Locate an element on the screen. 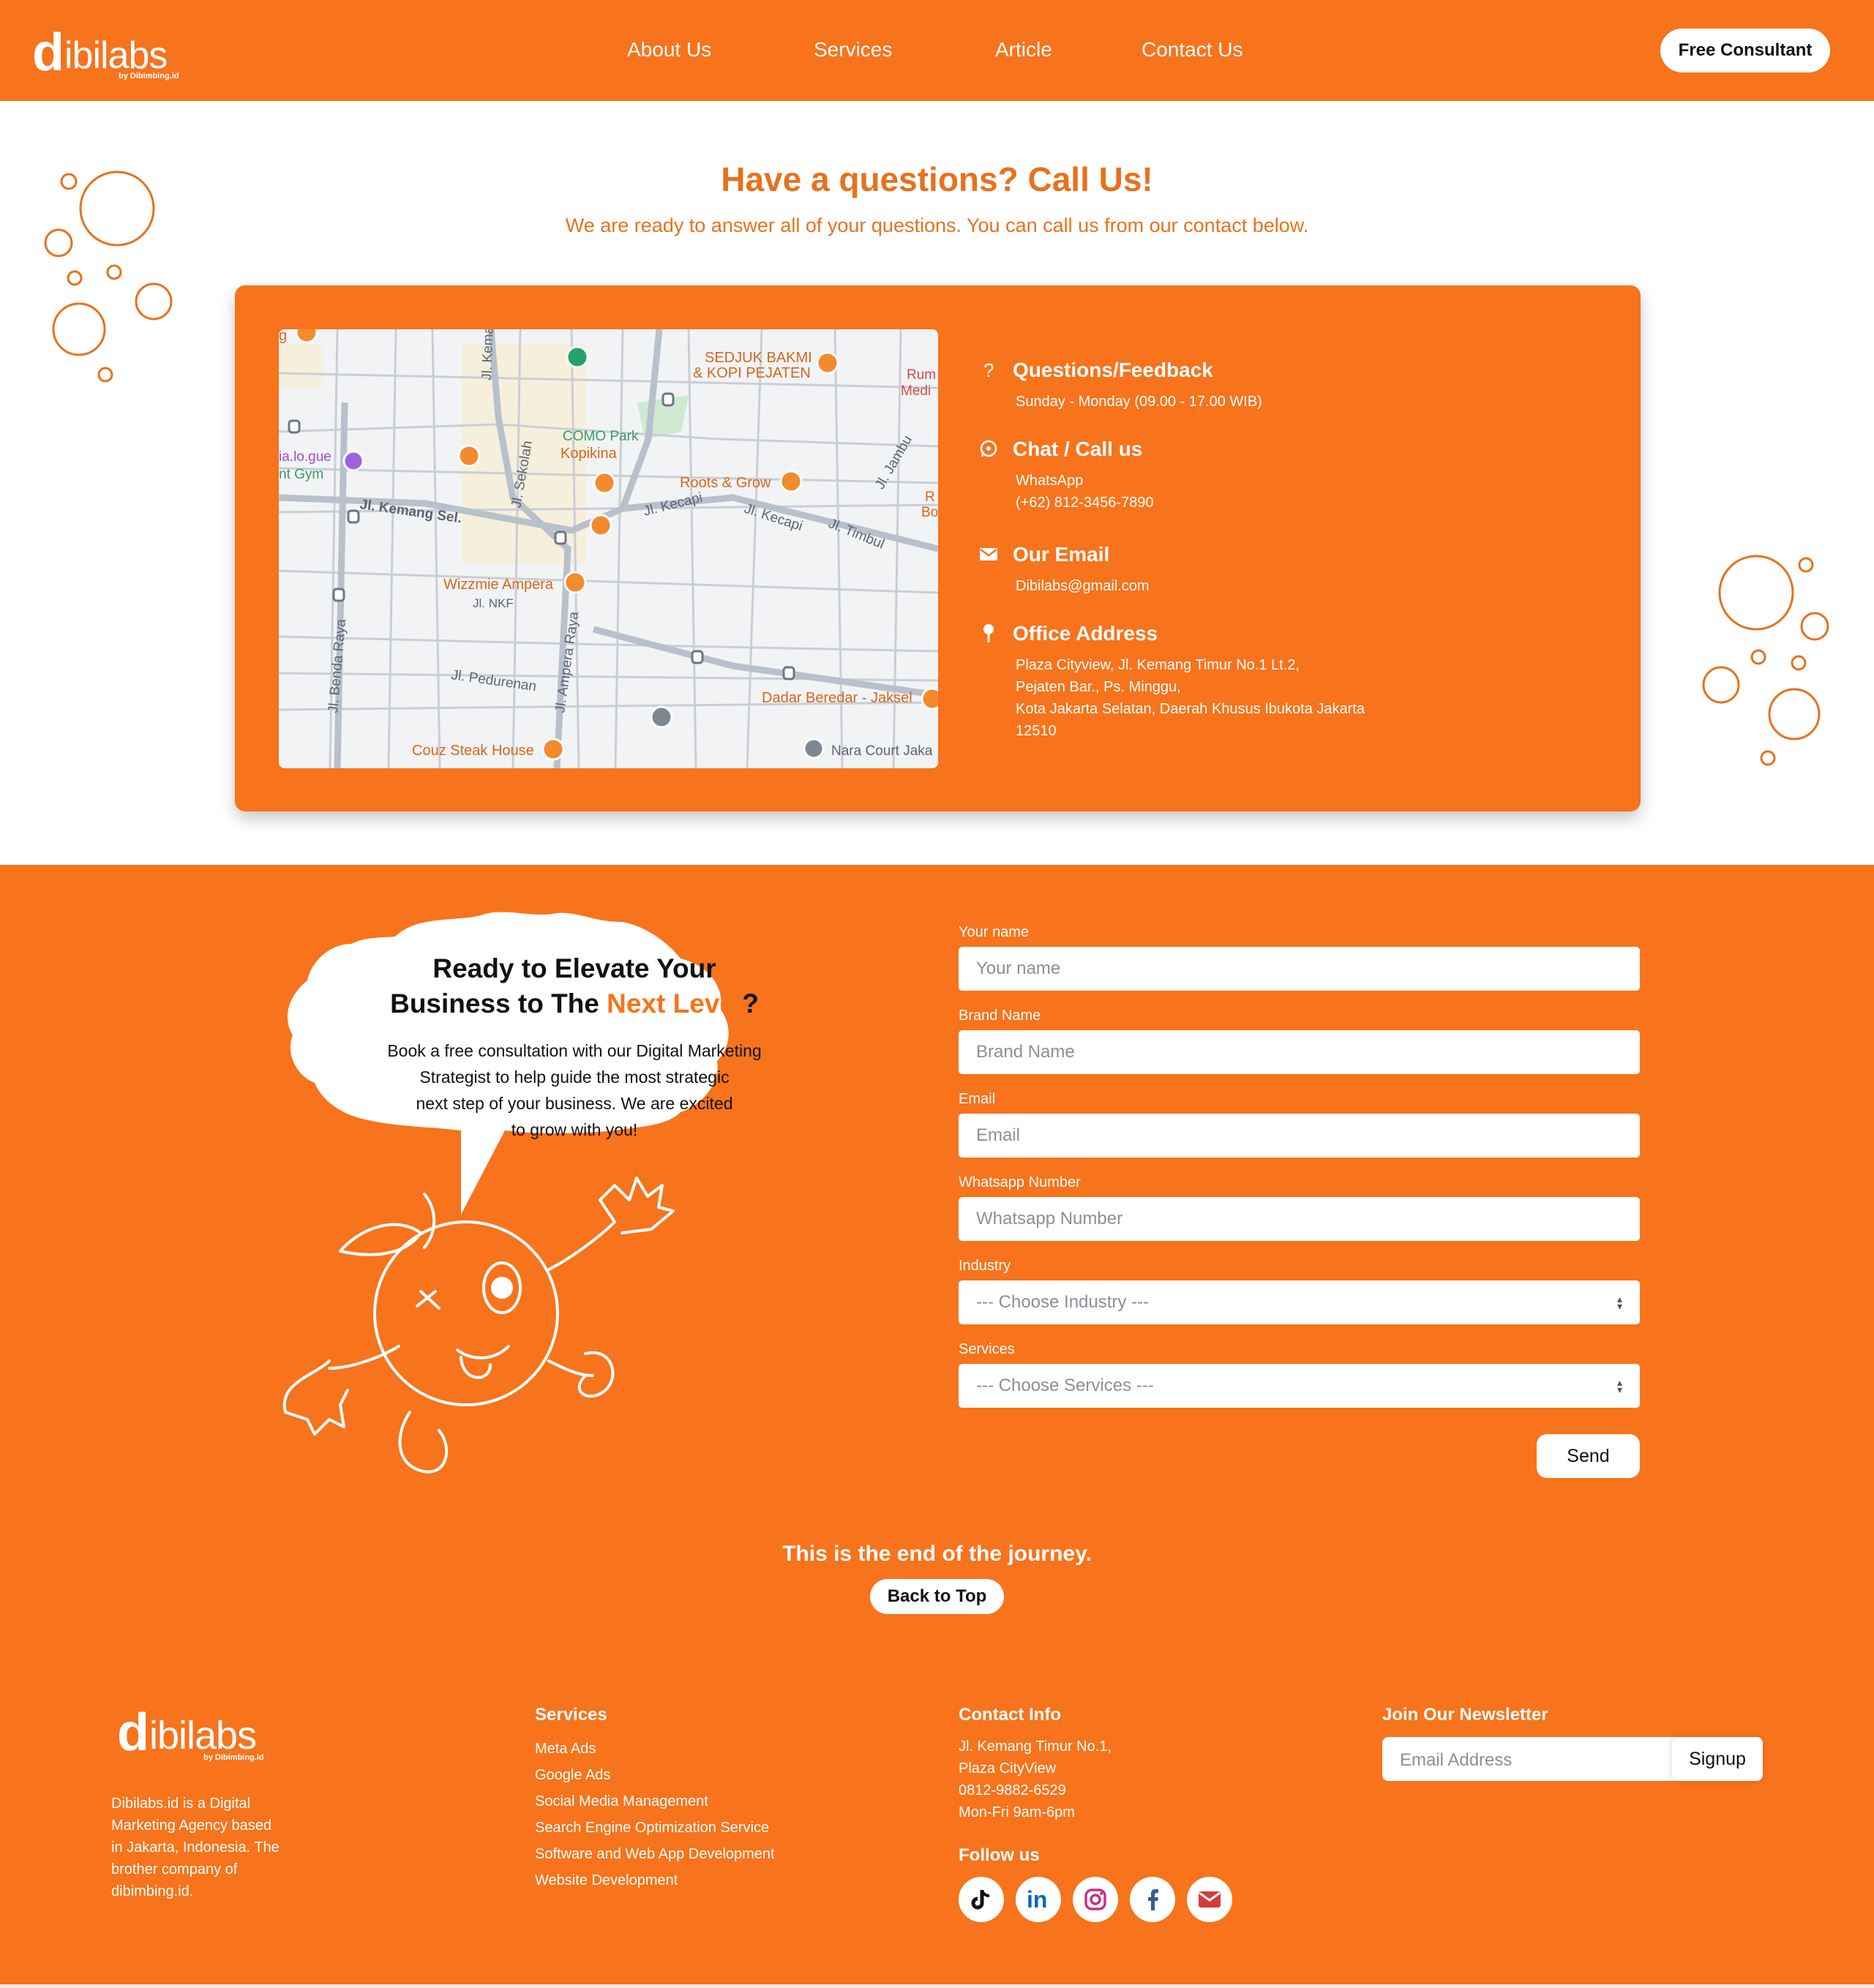 The image size is (1874, 1988). linkedin-icon: in is located at coordinates (1038, 1900).